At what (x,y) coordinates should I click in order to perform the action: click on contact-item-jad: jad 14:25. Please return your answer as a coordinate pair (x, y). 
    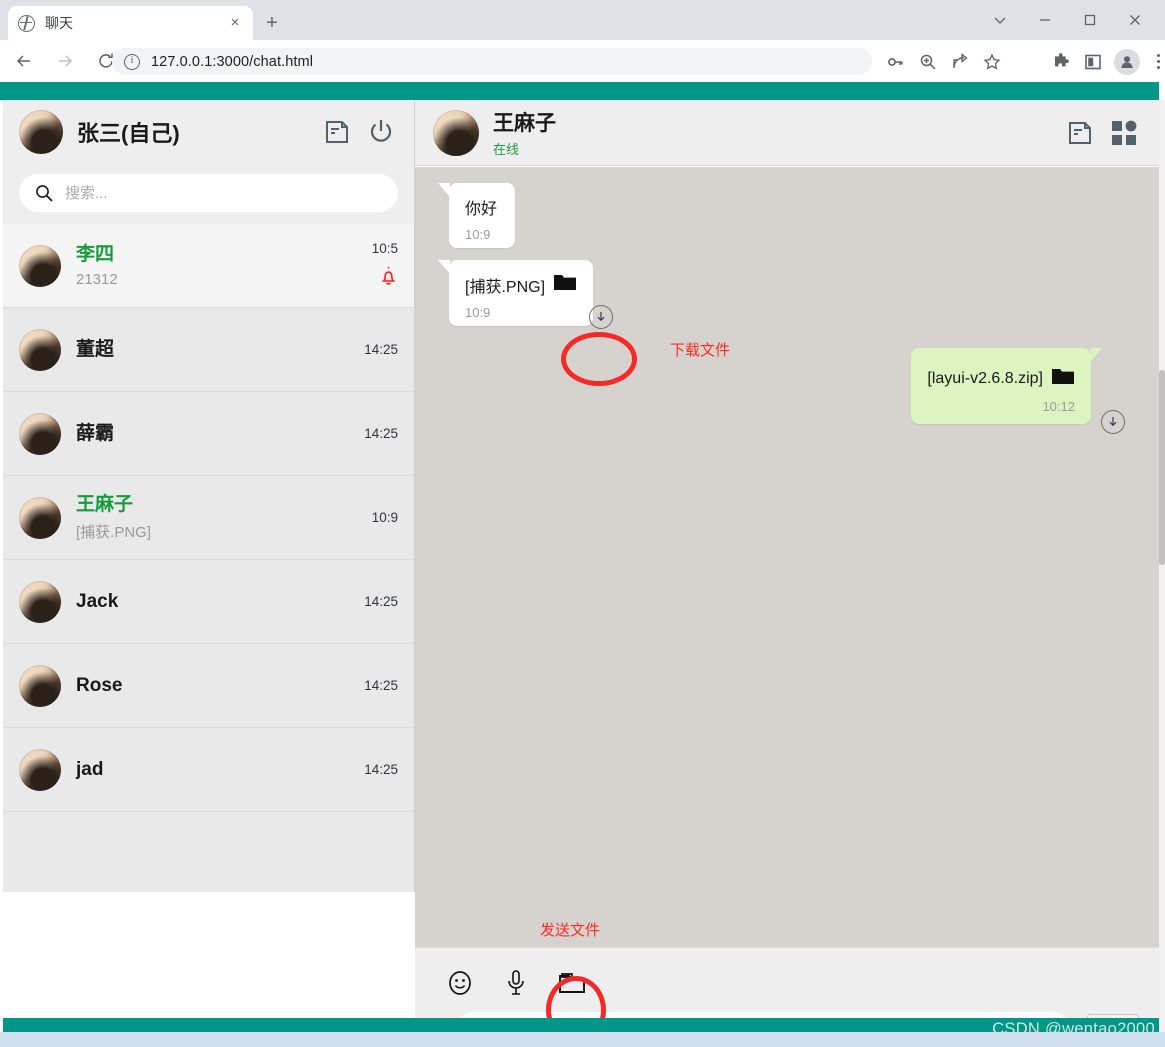
    Looking at the image, I should click on (208, 770).